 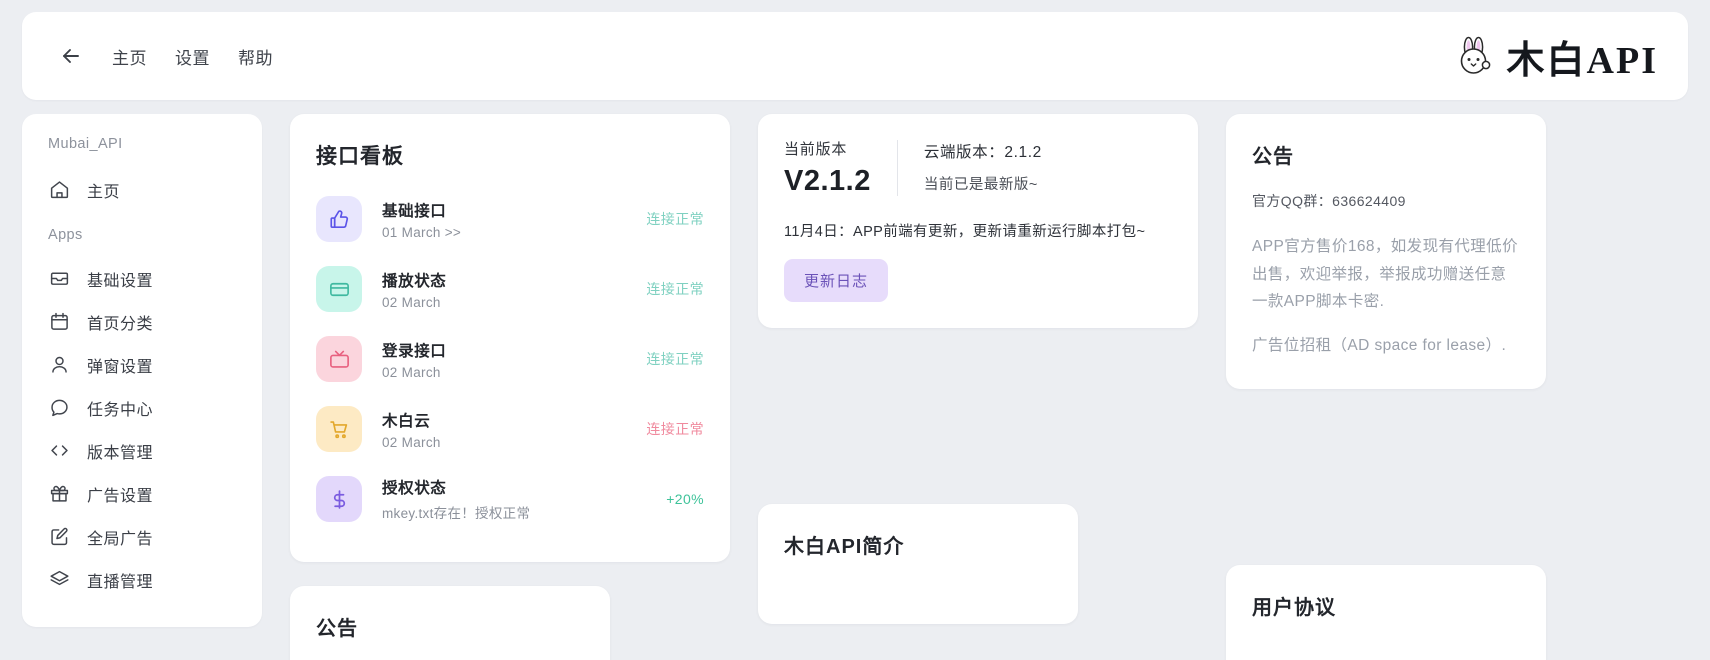 I want to click on sidebar-item-version-management: 版本管理, so click(x=142, y=450).